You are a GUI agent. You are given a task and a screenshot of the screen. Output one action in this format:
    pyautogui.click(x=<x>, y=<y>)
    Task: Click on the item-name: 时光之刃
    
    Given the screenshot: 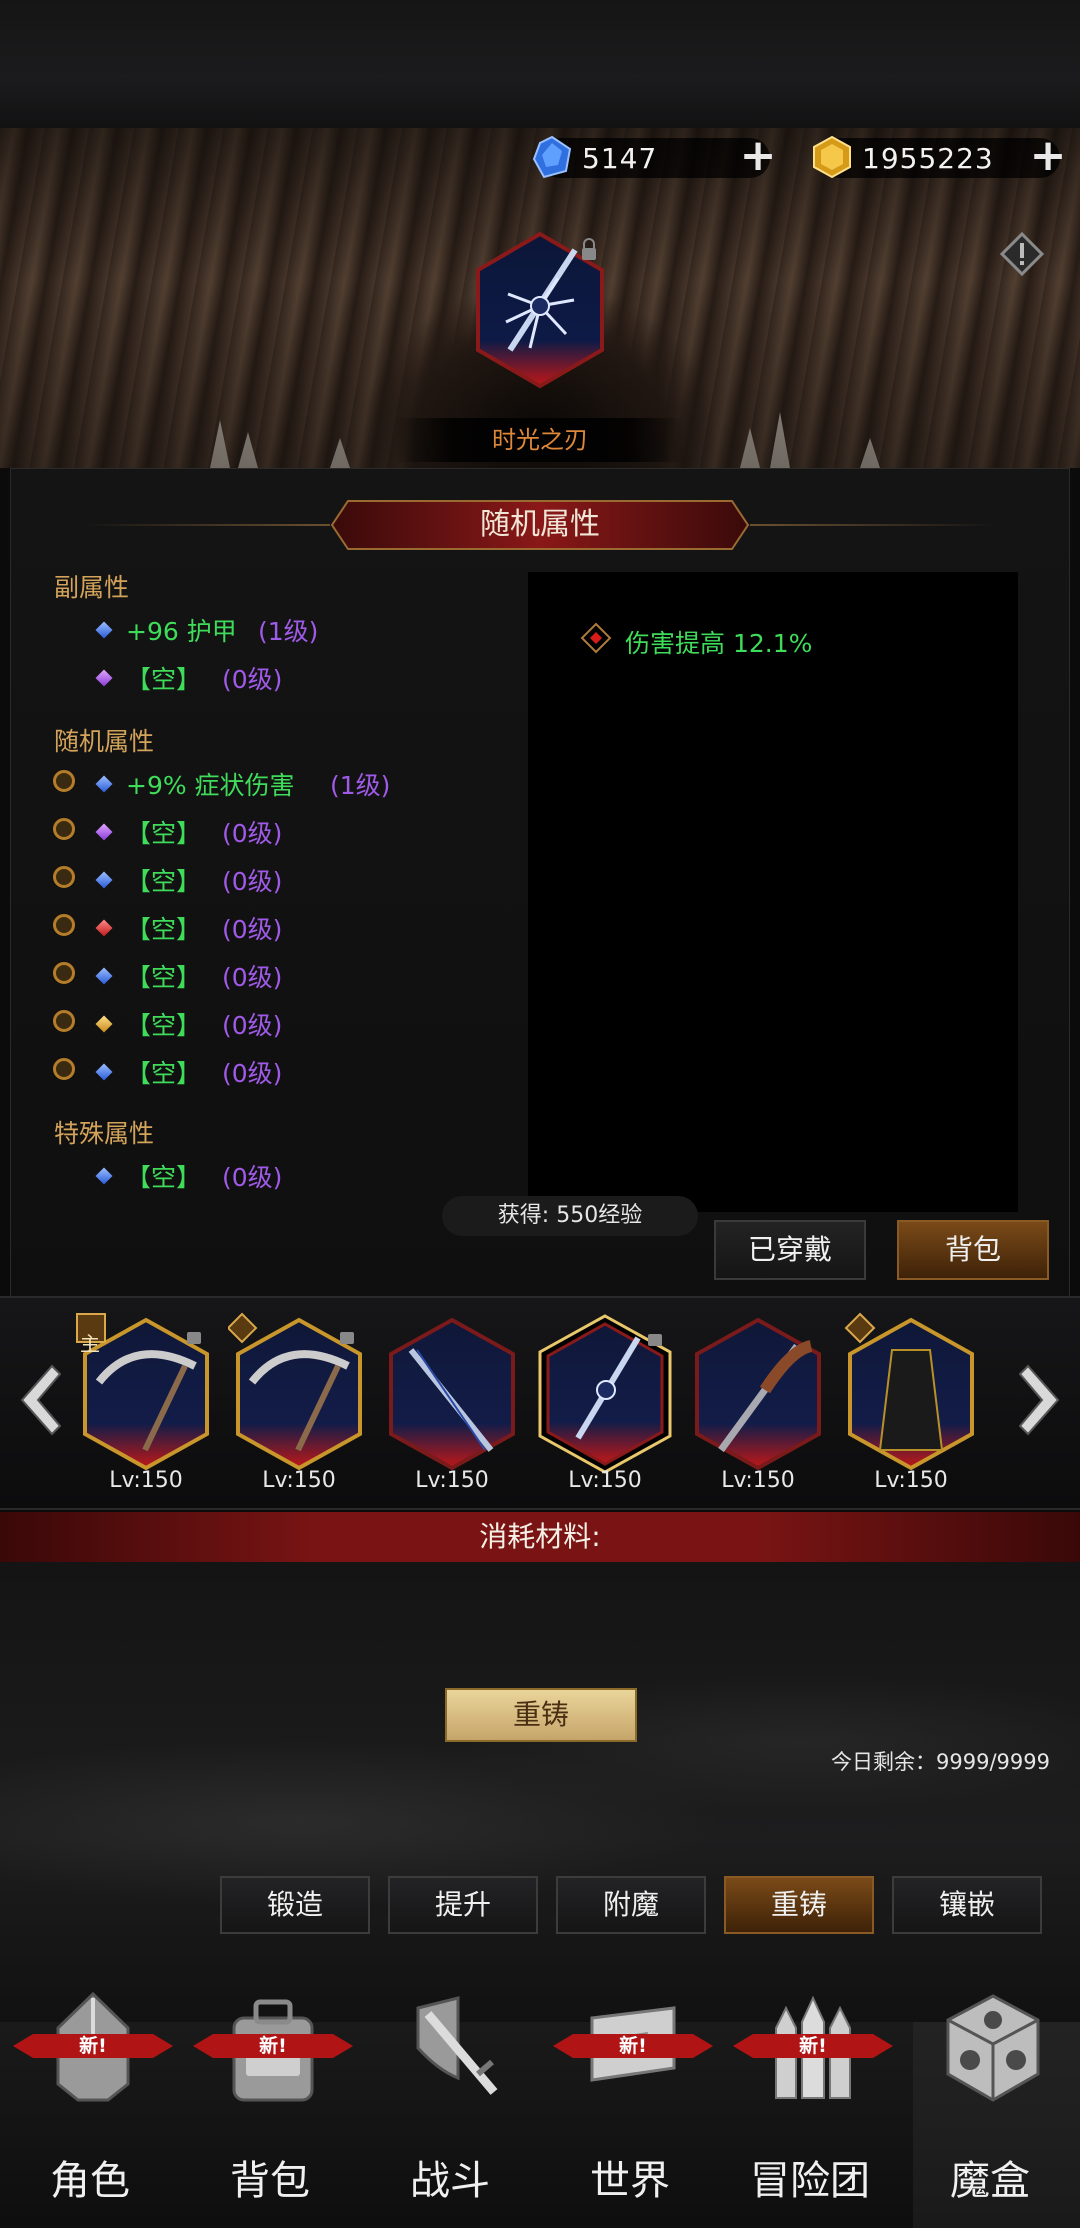 What is the action you would take?
    pyautogui.click(x=540, y=440)
    